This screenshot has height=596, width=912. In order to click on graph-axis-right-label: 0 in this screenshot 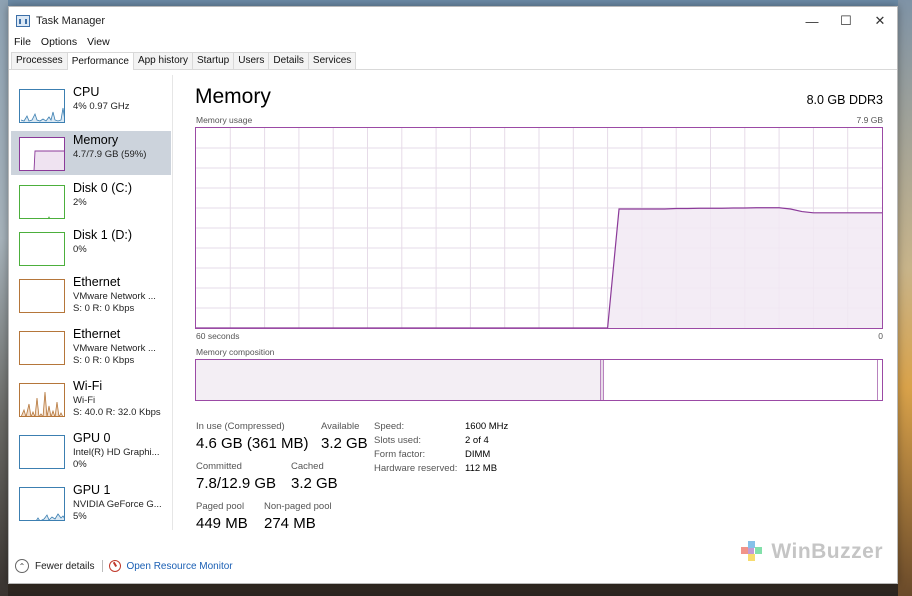, I will do `click(880, 336)`.